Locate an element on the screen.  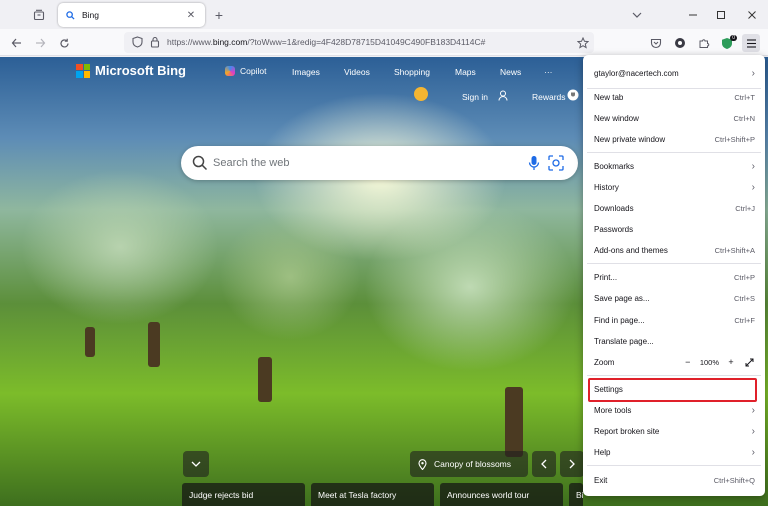
zoom-level: 100% is located at coordinates (709, 362).